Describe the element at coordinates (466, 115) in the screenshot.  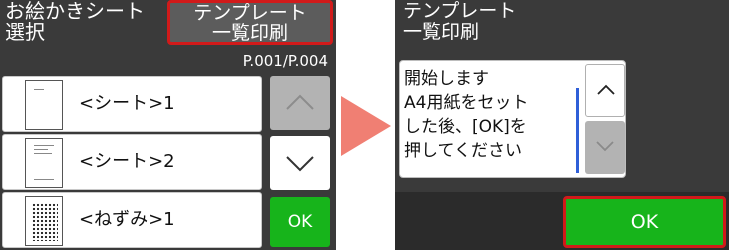
I see `instruction-message: 開始します A4用紙をセット した後、[OK]を 押してください` at that location.